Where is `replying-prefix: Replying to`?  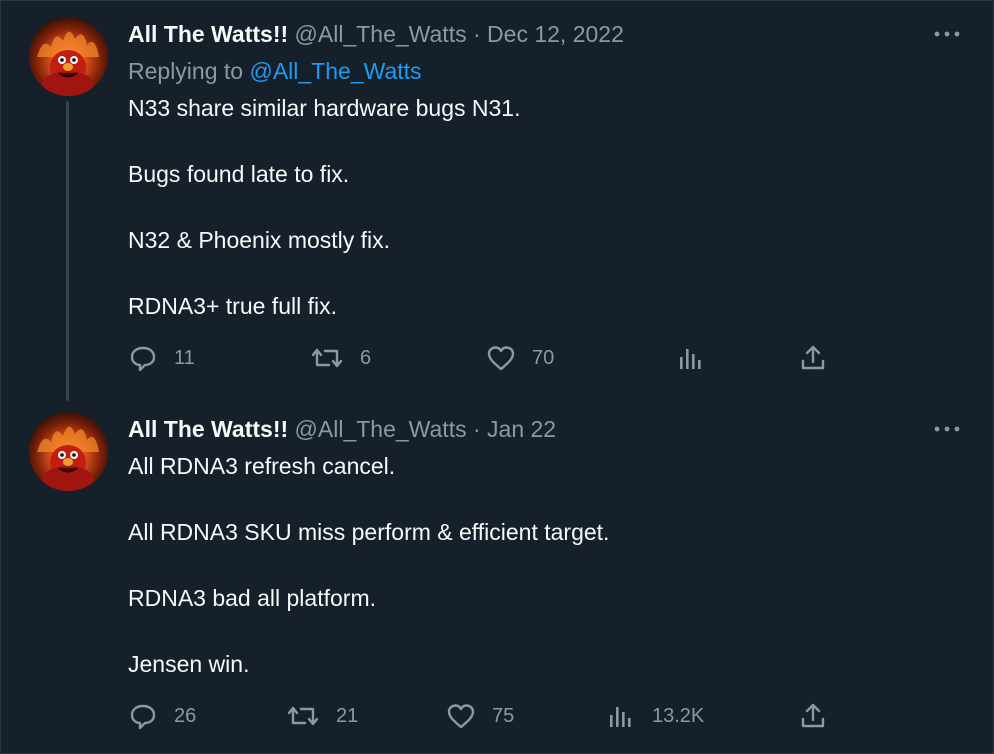
replying-prefix: Replying to is located at coordinates (186, 71).